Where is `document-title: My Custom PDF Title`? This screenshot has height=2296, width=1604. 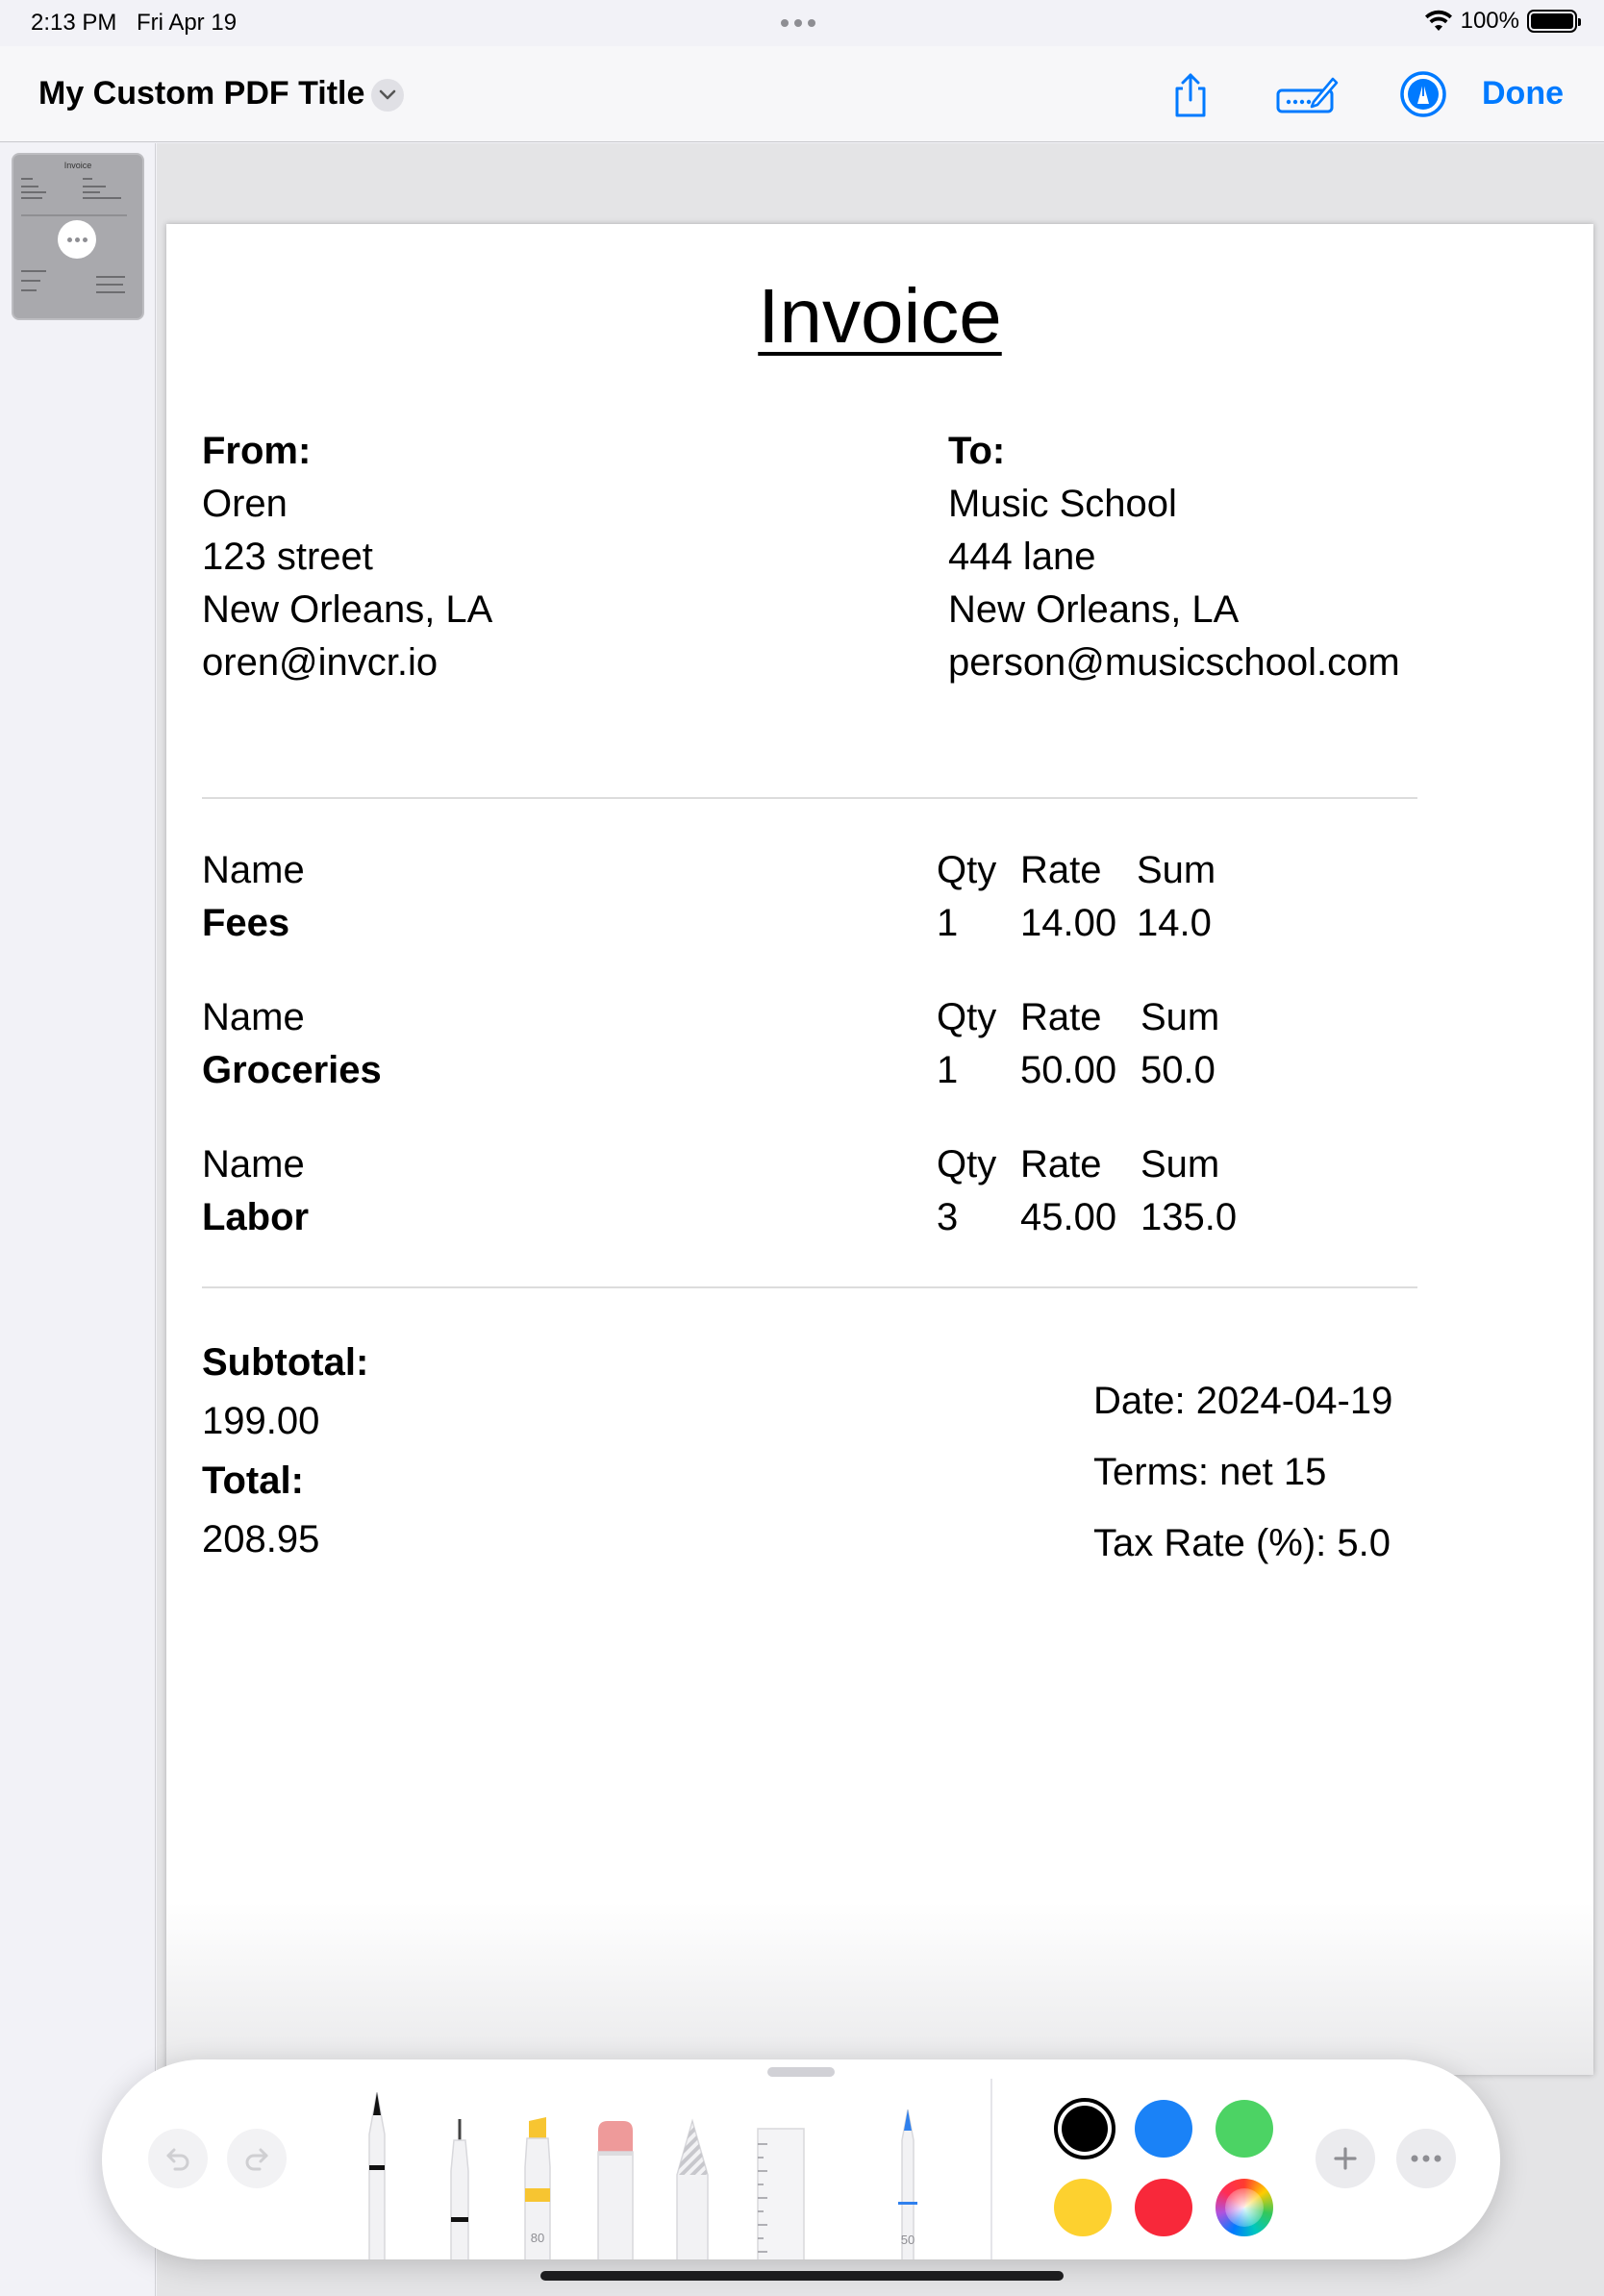
document-title: My Custom PDF Title is located at coordinates (201, 93).